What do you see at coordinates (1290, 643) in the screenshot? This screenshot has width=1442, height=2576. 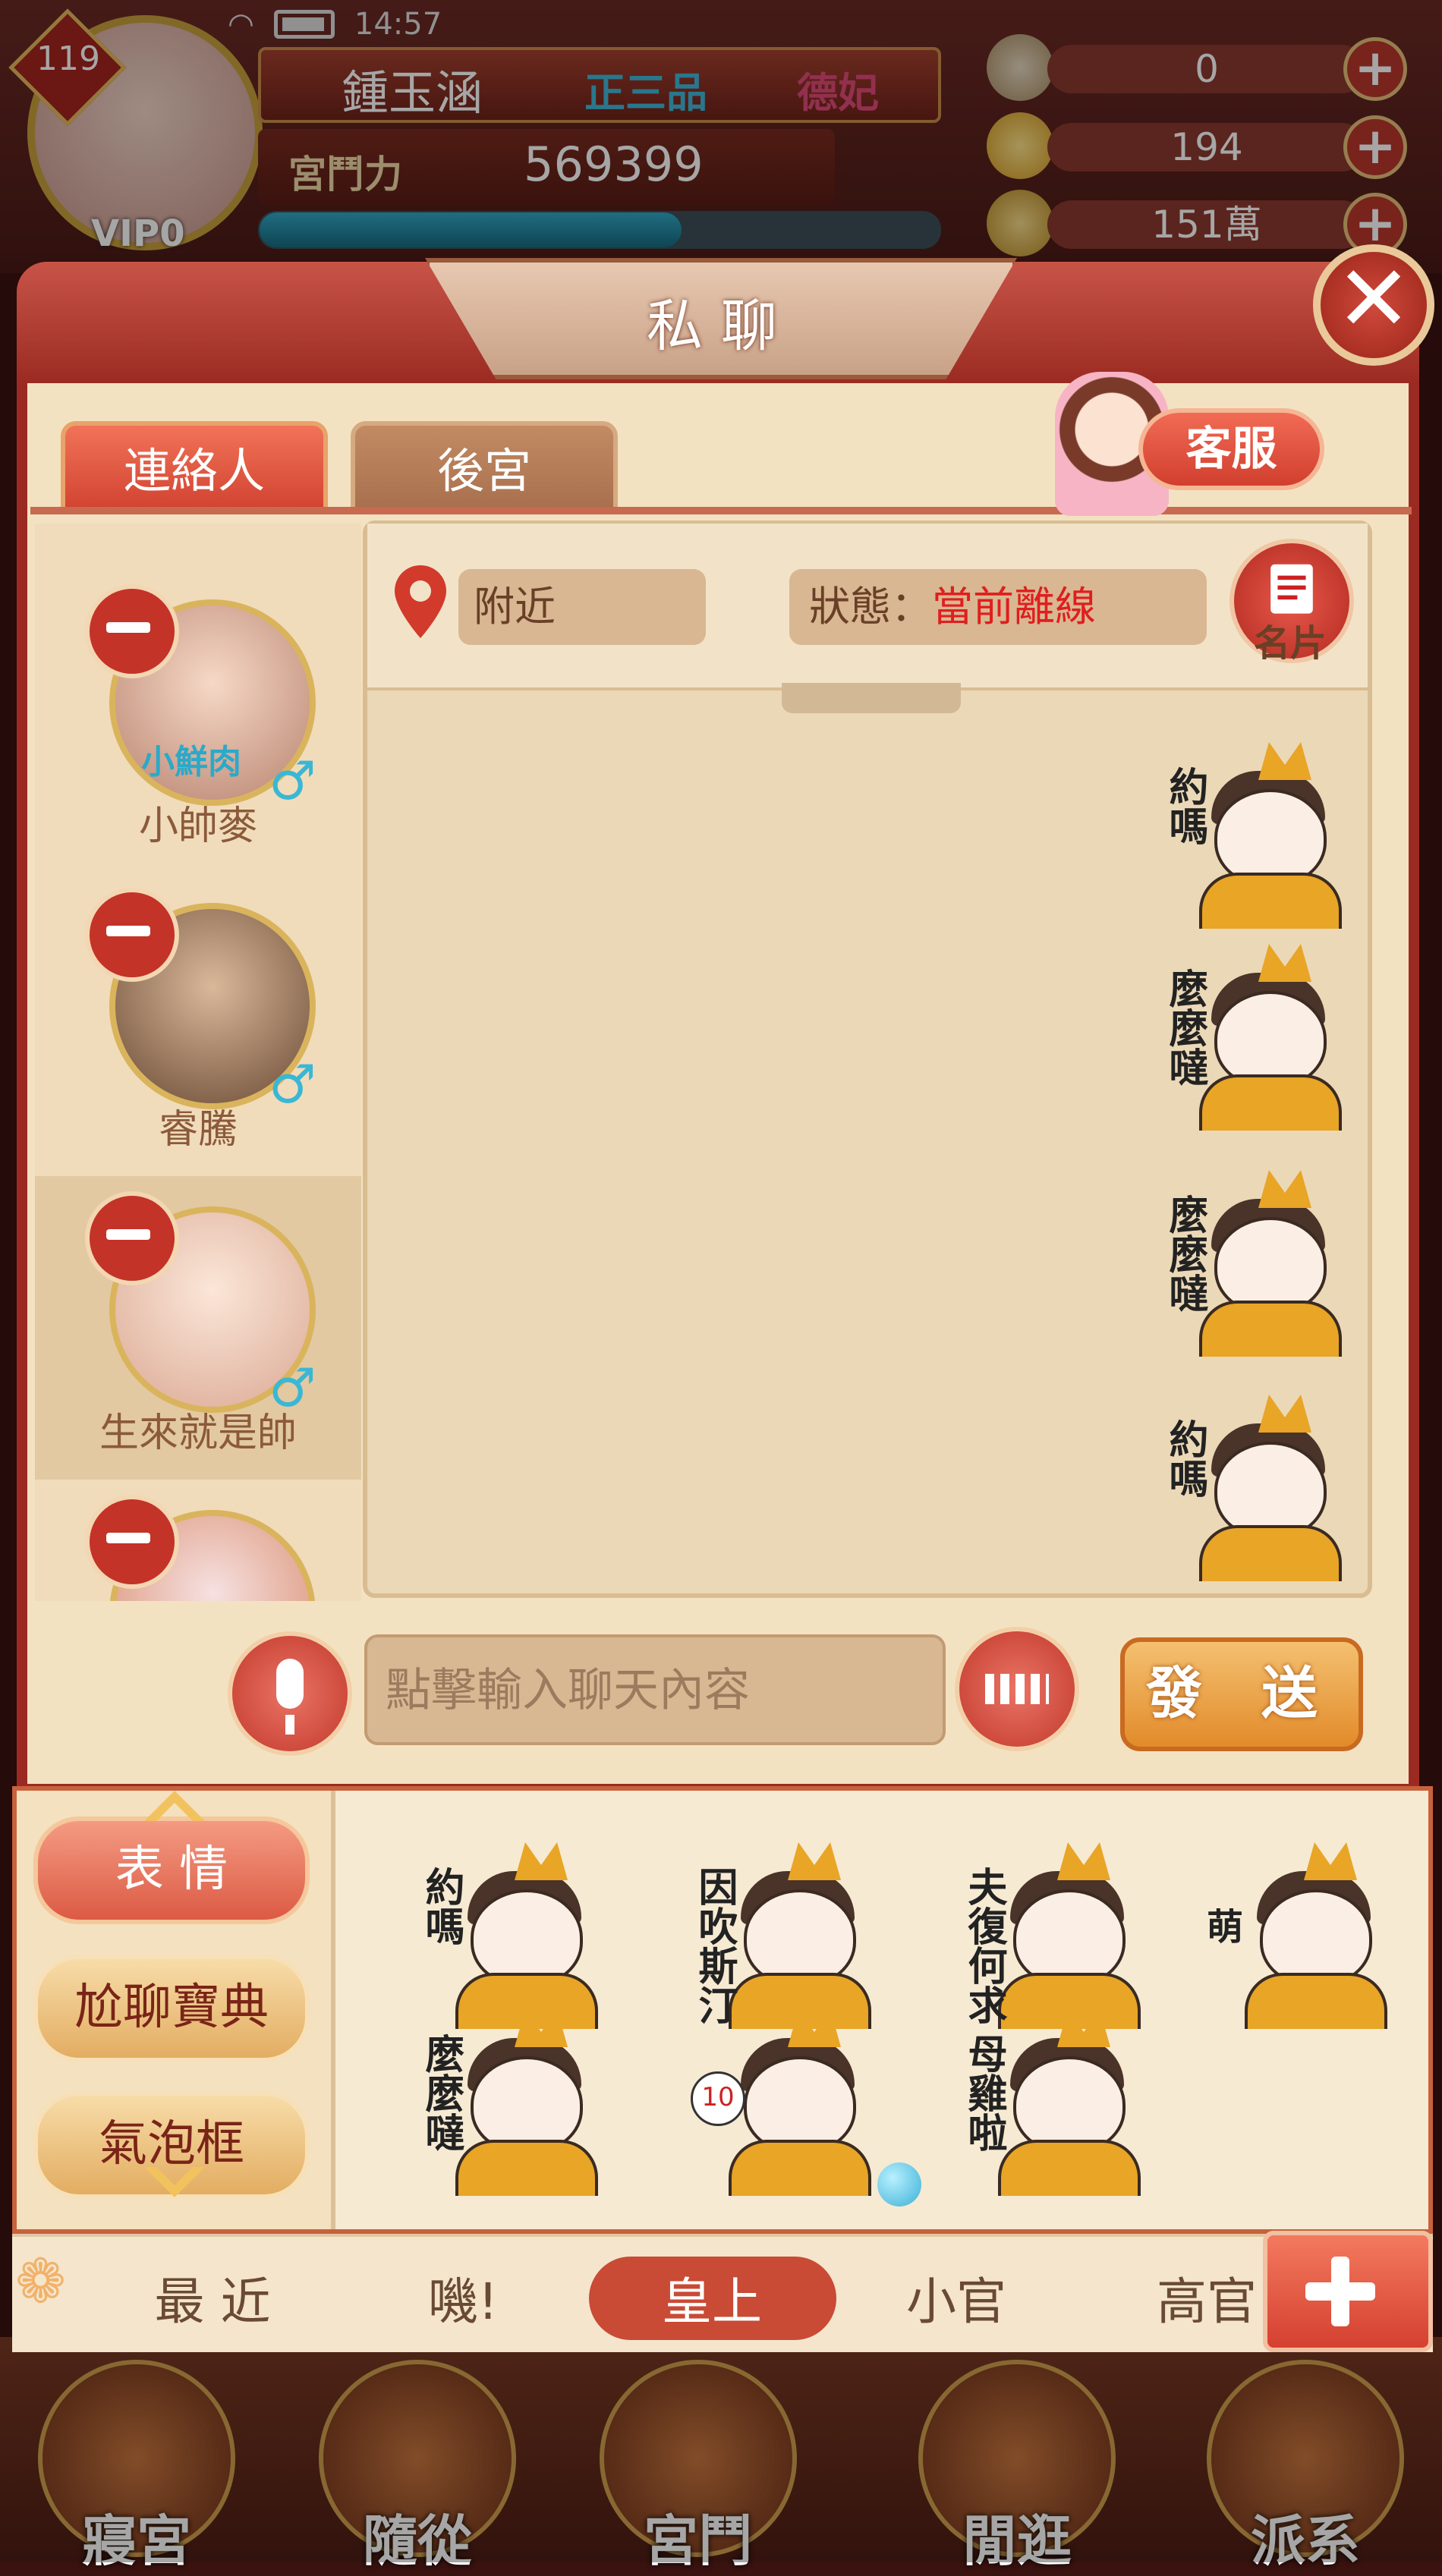 I see `business-card-label: 名片` at bounding box center [1290, 643].